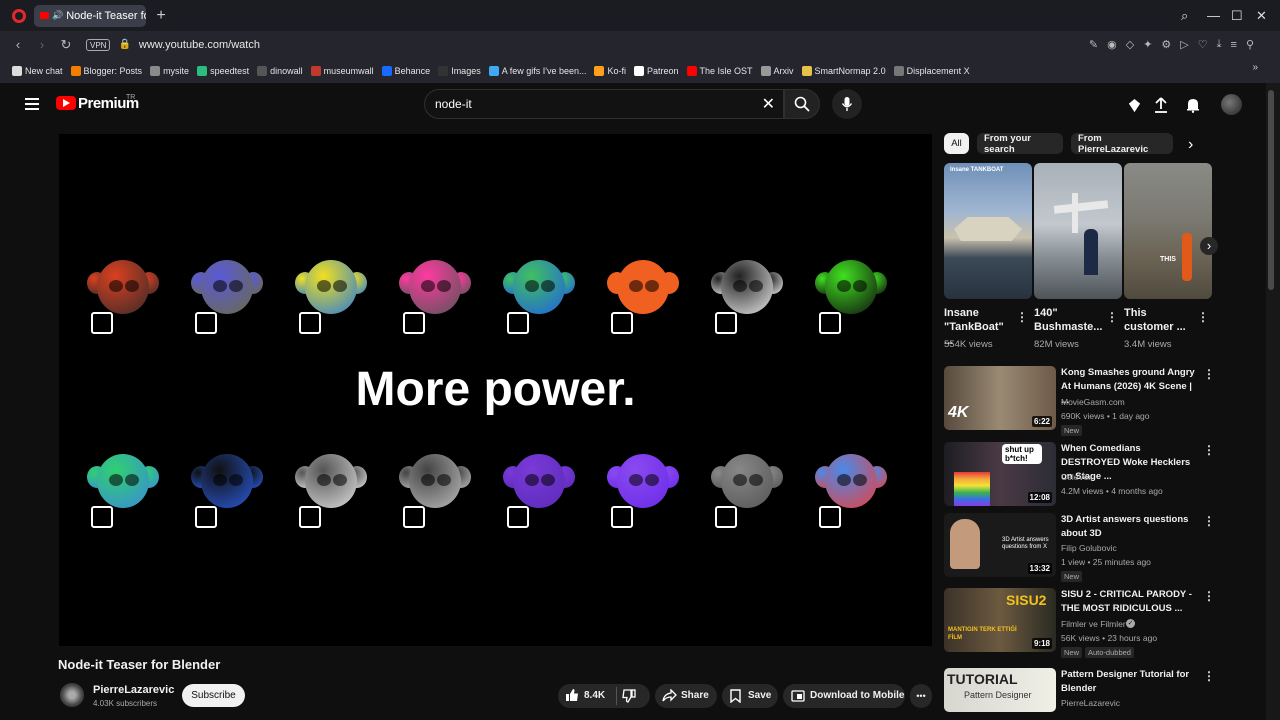  What do you see at coordinates (66, 103) in the screenshot?
I see `youtube-logo-icon` at bounding box center [66, 103].